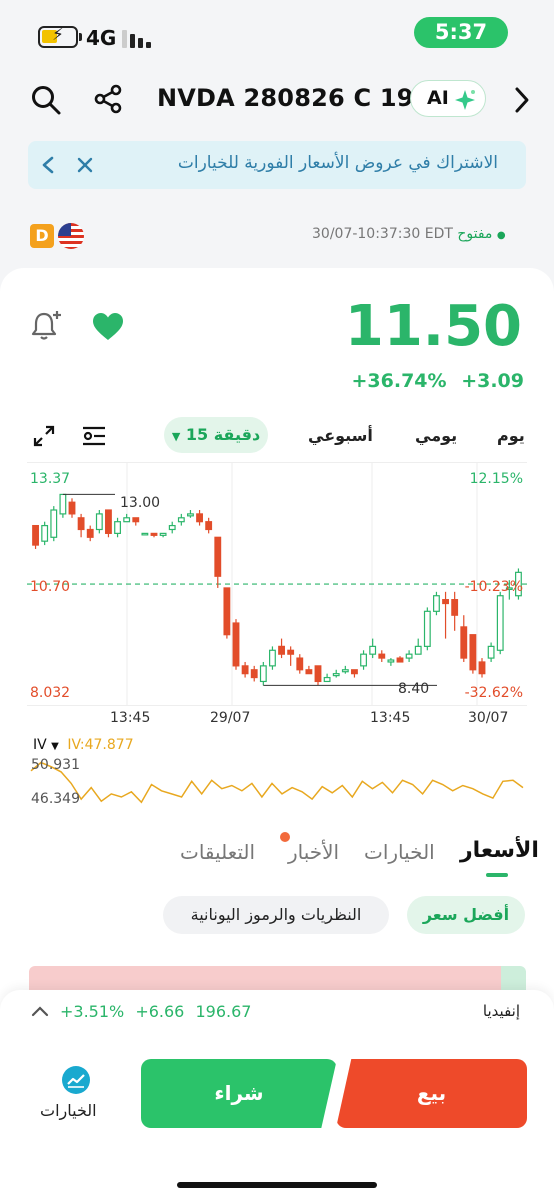  I want to click on x-label-1: 29/07, so click(230, 718).